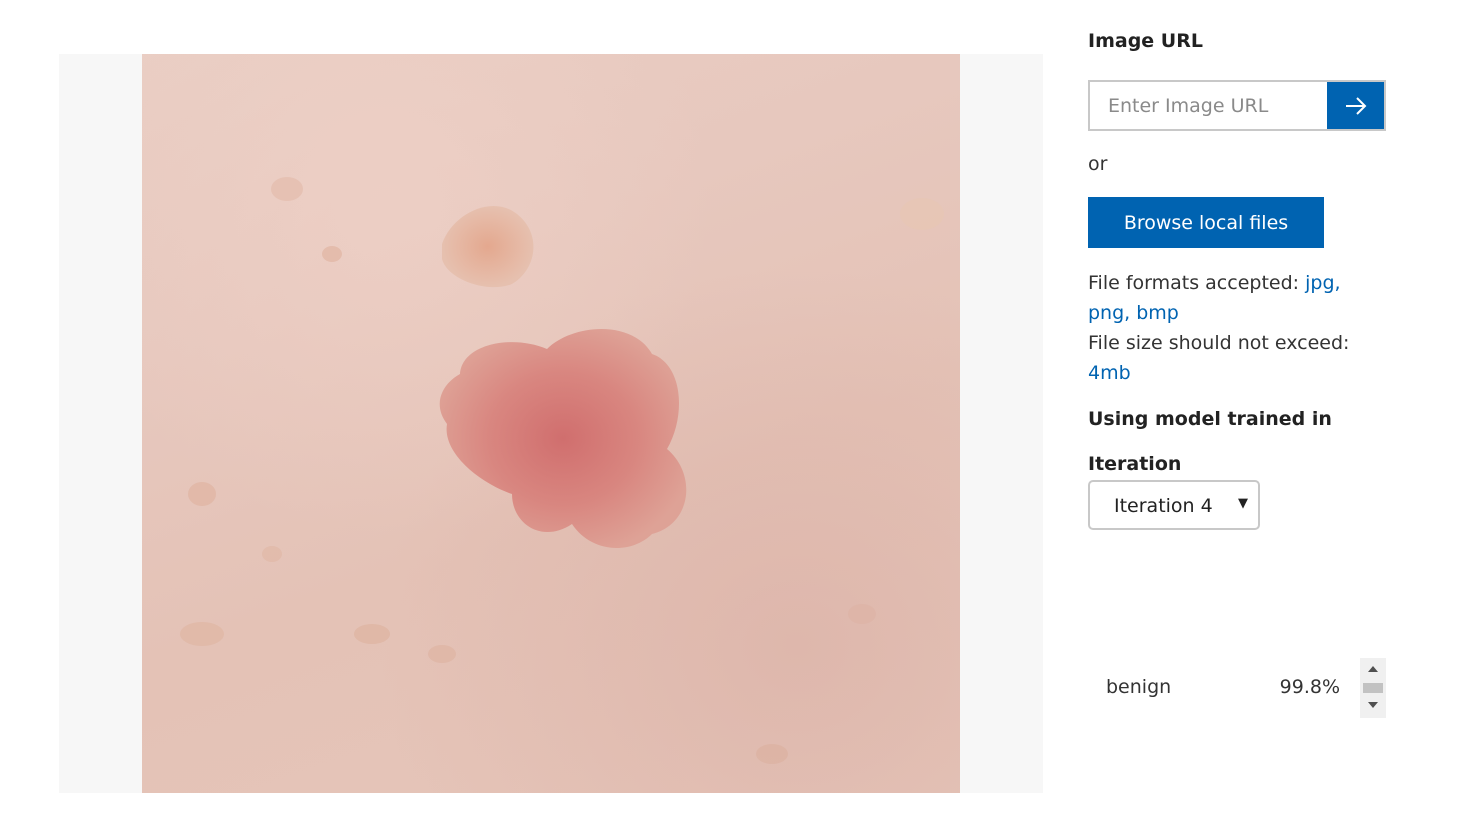 This screenshot has height=820, width=1470. I want to click on image-url-row, so click(1237, 105).